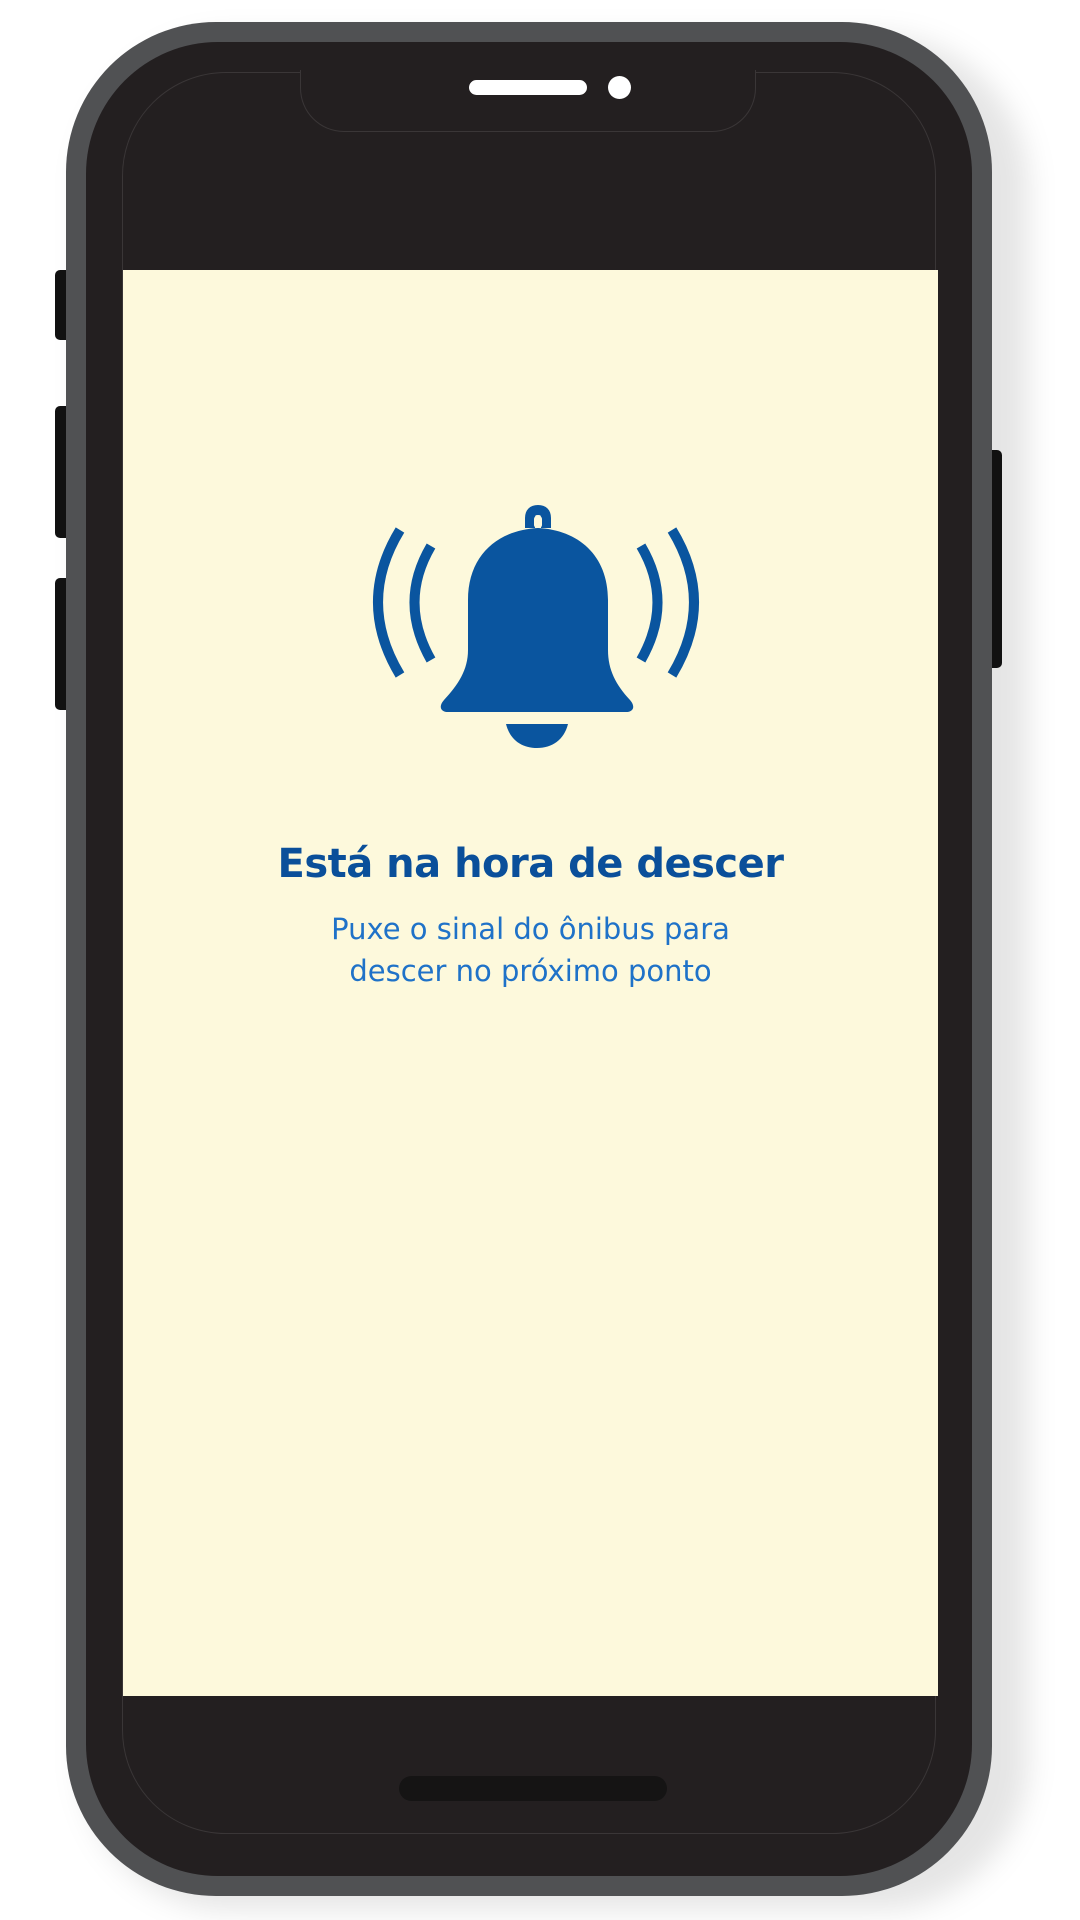 This screenshot has width=1080, height=1920. I want to click on alert-message-line-2: descer no próximo ponto, so click(530, 971).